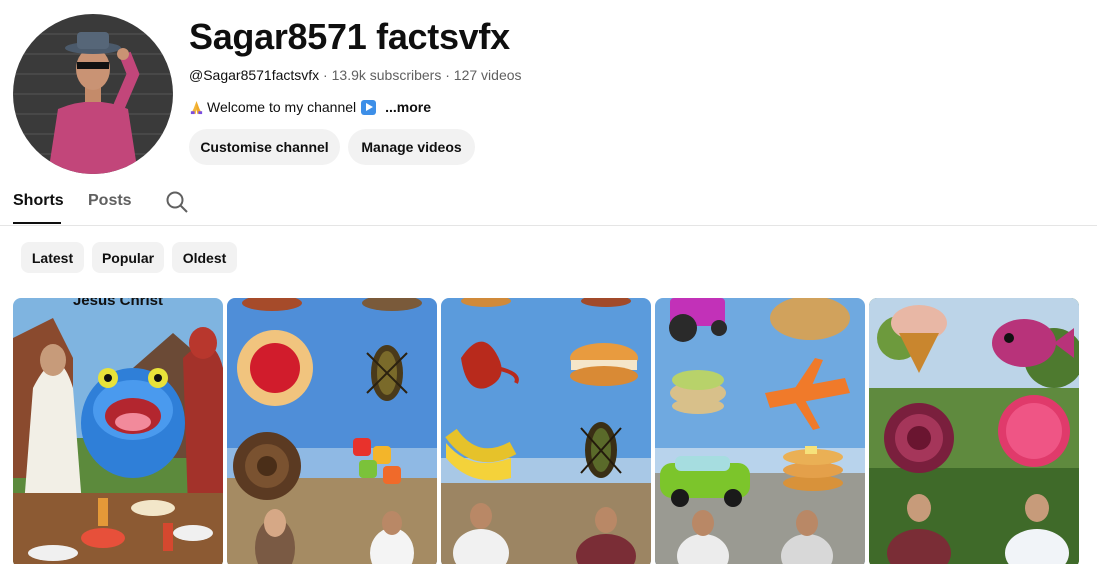 This screenshot has height=564, width=1097. What do you see at coordinates (177, 202) in the screenshot?
I see `search-icon` at bounding box center [177, 202].